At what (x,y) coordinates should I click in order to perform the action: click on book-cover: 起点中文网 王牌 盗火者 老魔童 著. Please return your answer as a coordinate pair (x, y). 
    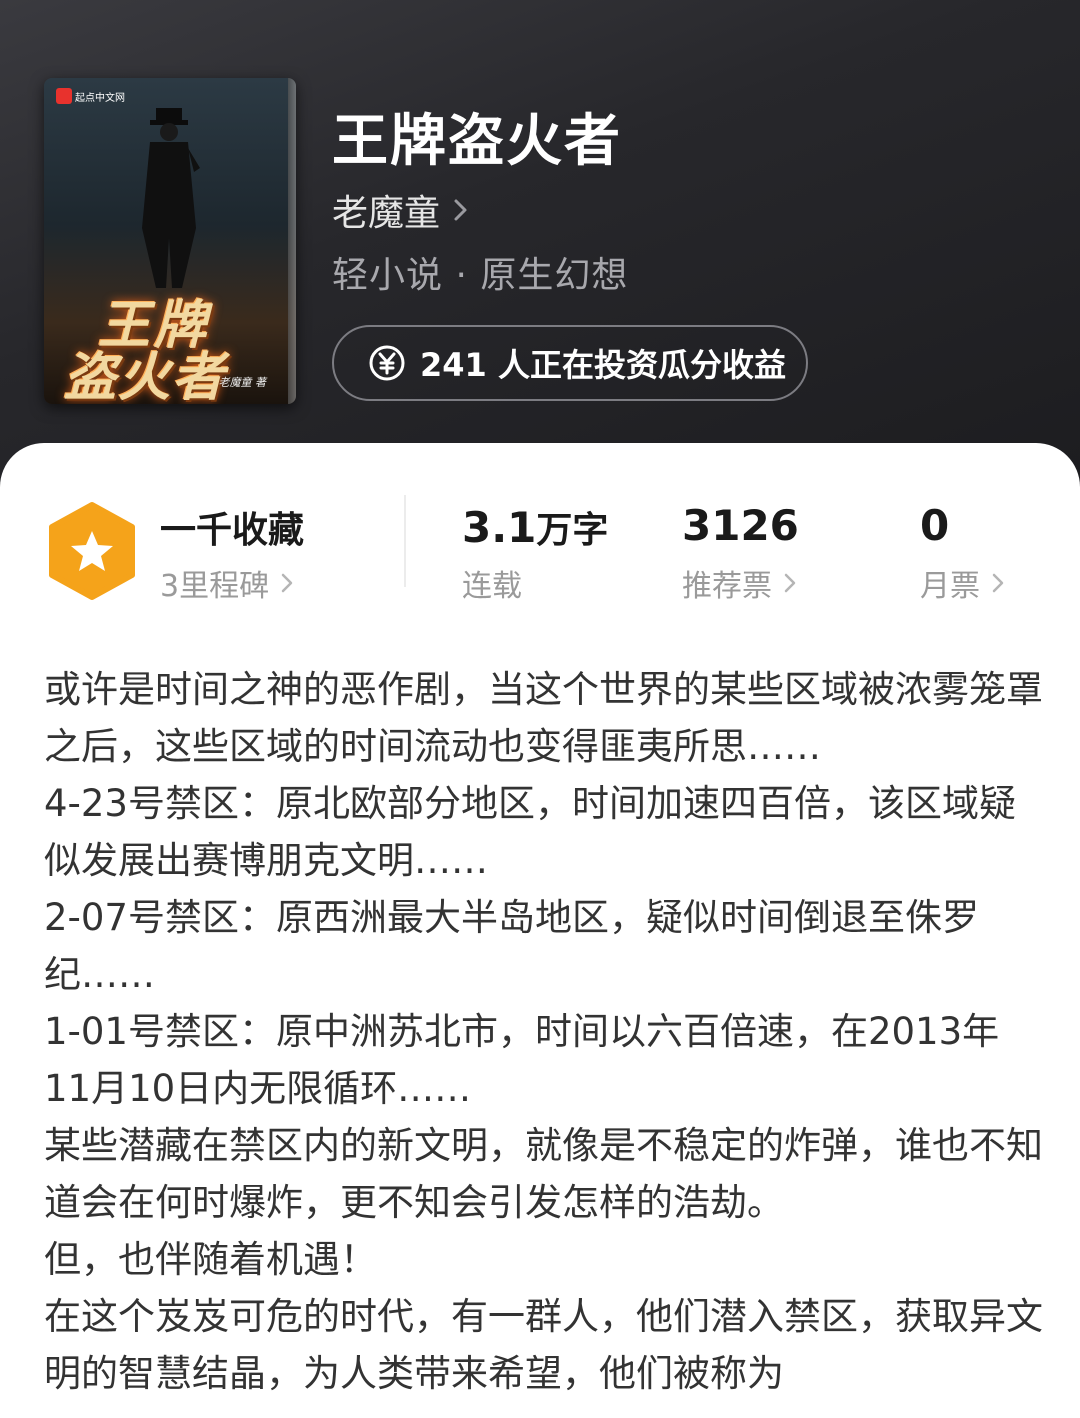
    Looking at the image, I should click on (170, 241).